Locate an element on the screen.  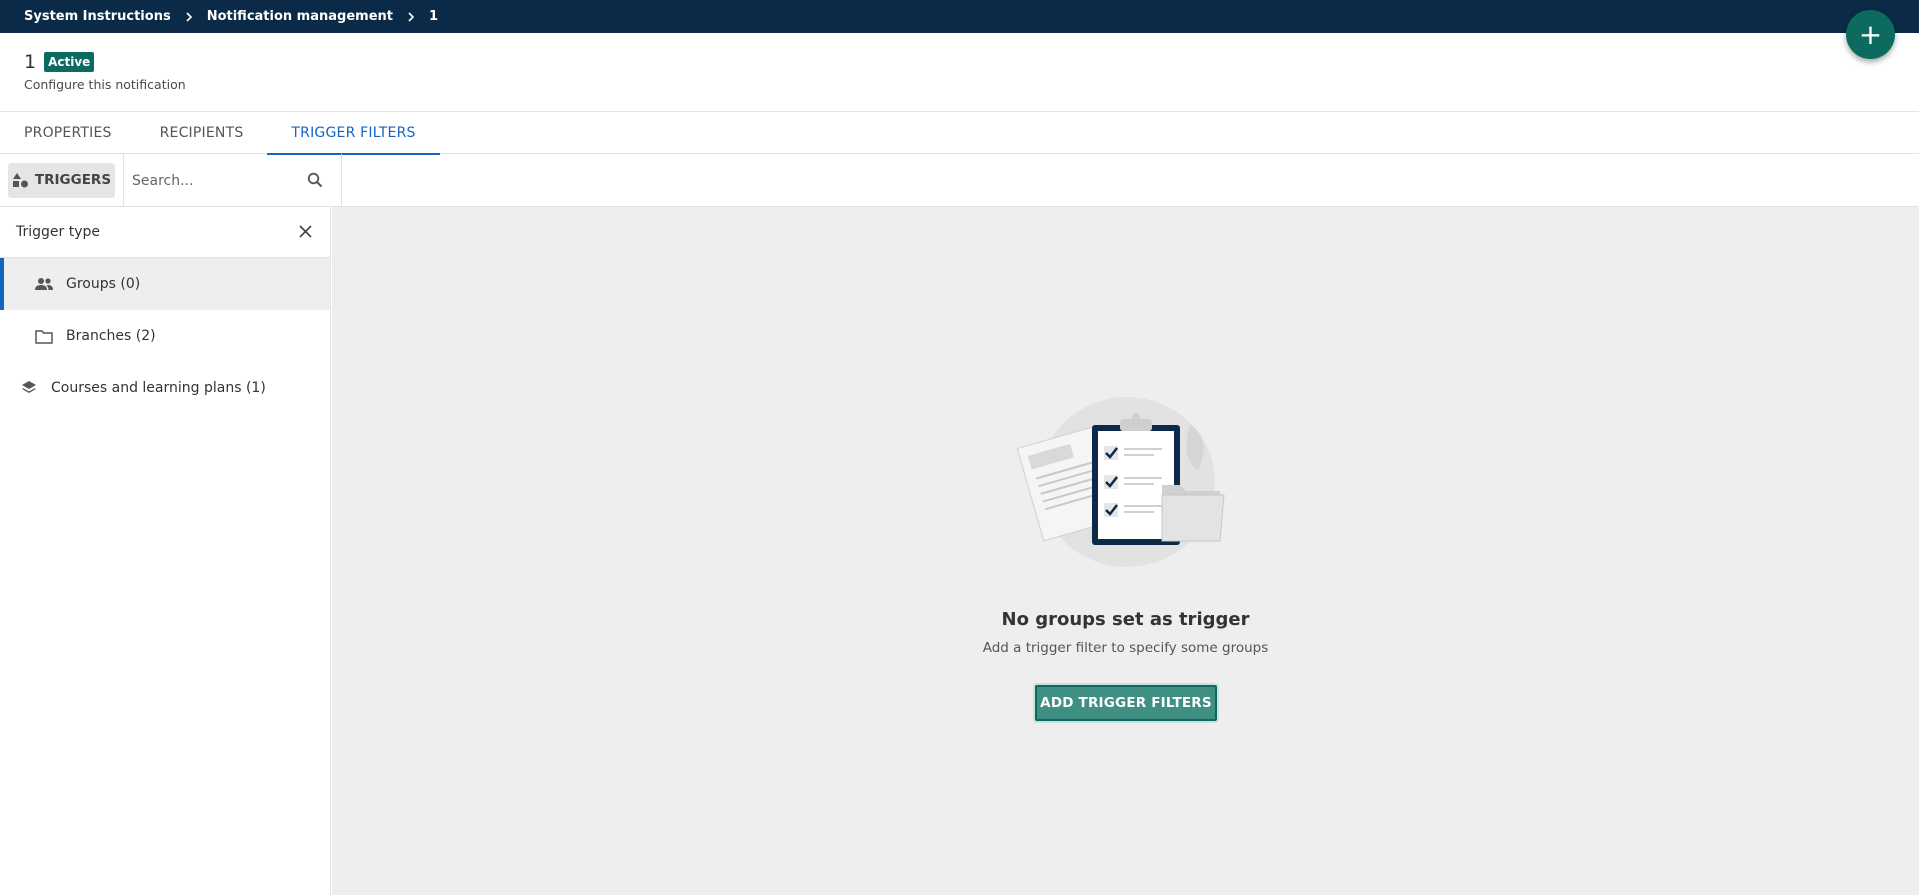
sidebar-item-label: Groups (0) is located at coordinates (103, 284).